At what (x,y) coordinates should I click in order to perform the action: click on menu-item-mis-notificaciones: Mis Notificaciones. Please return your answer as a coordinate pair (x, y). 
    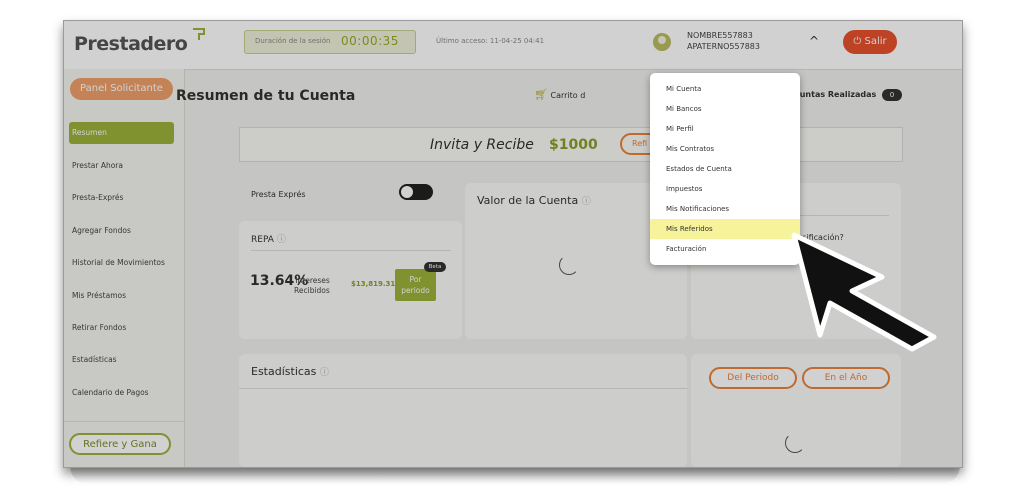
    Looking at the image, I should click on (725, 209).